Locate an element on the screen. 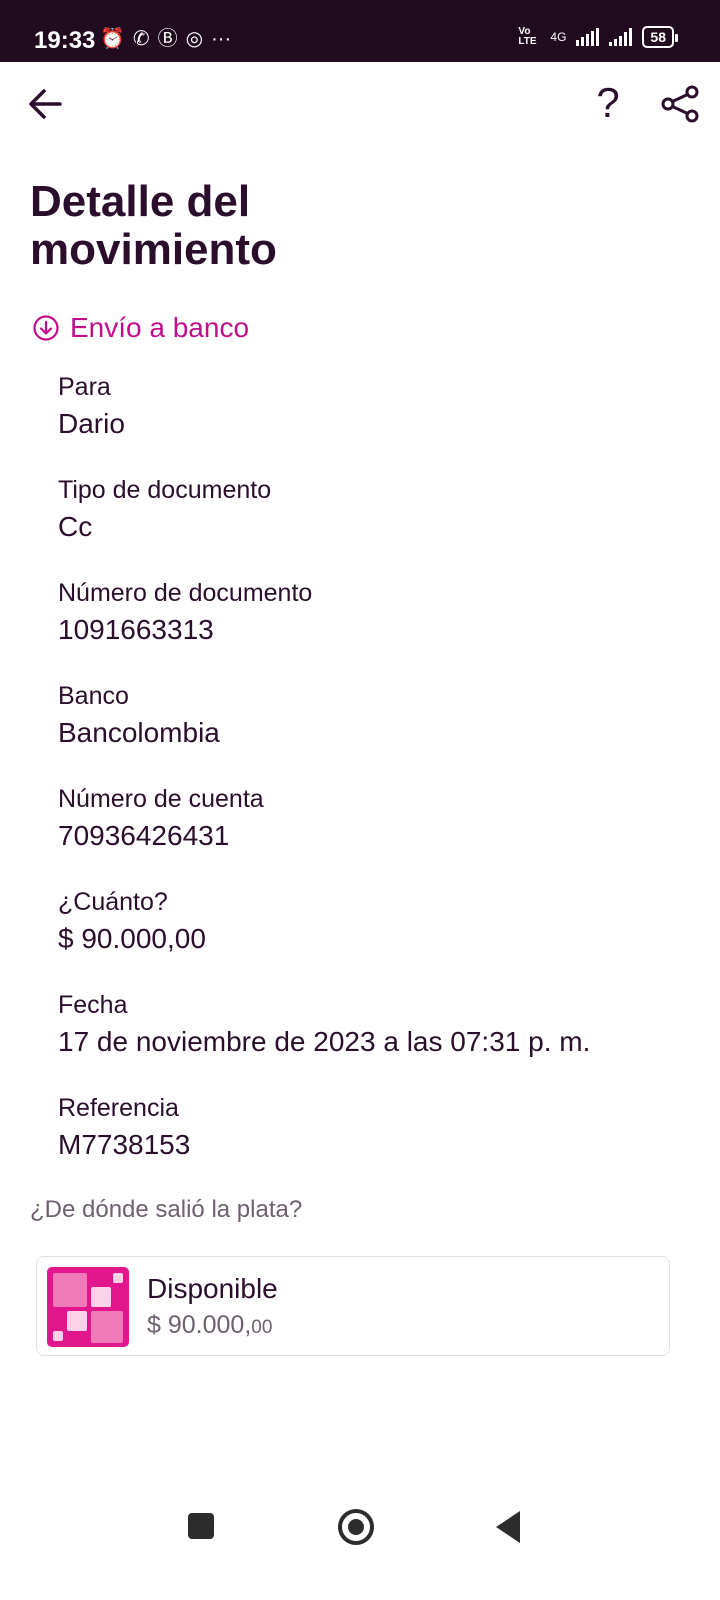 This screenshot has height=1600, width=720. status-time: 19:33 is located at coordinates (65, 40).